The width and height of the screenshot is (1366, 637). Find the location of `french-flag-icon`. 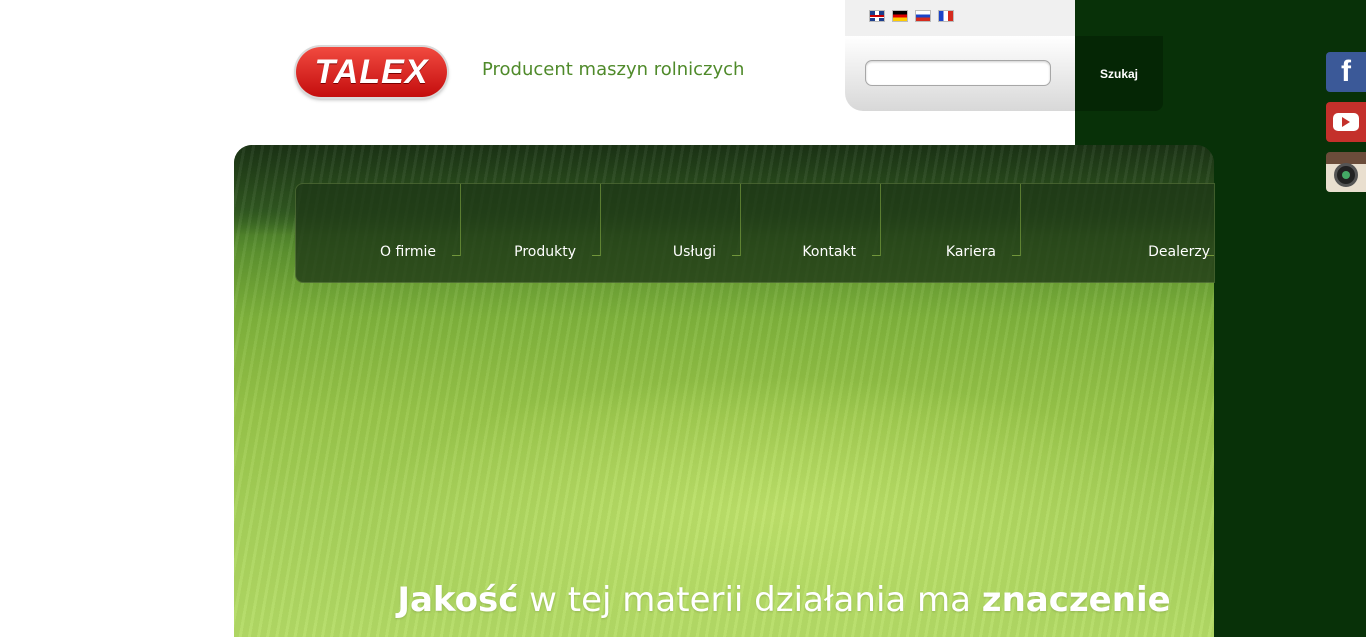

french-flag-icon is located at coordinates (946, 16).